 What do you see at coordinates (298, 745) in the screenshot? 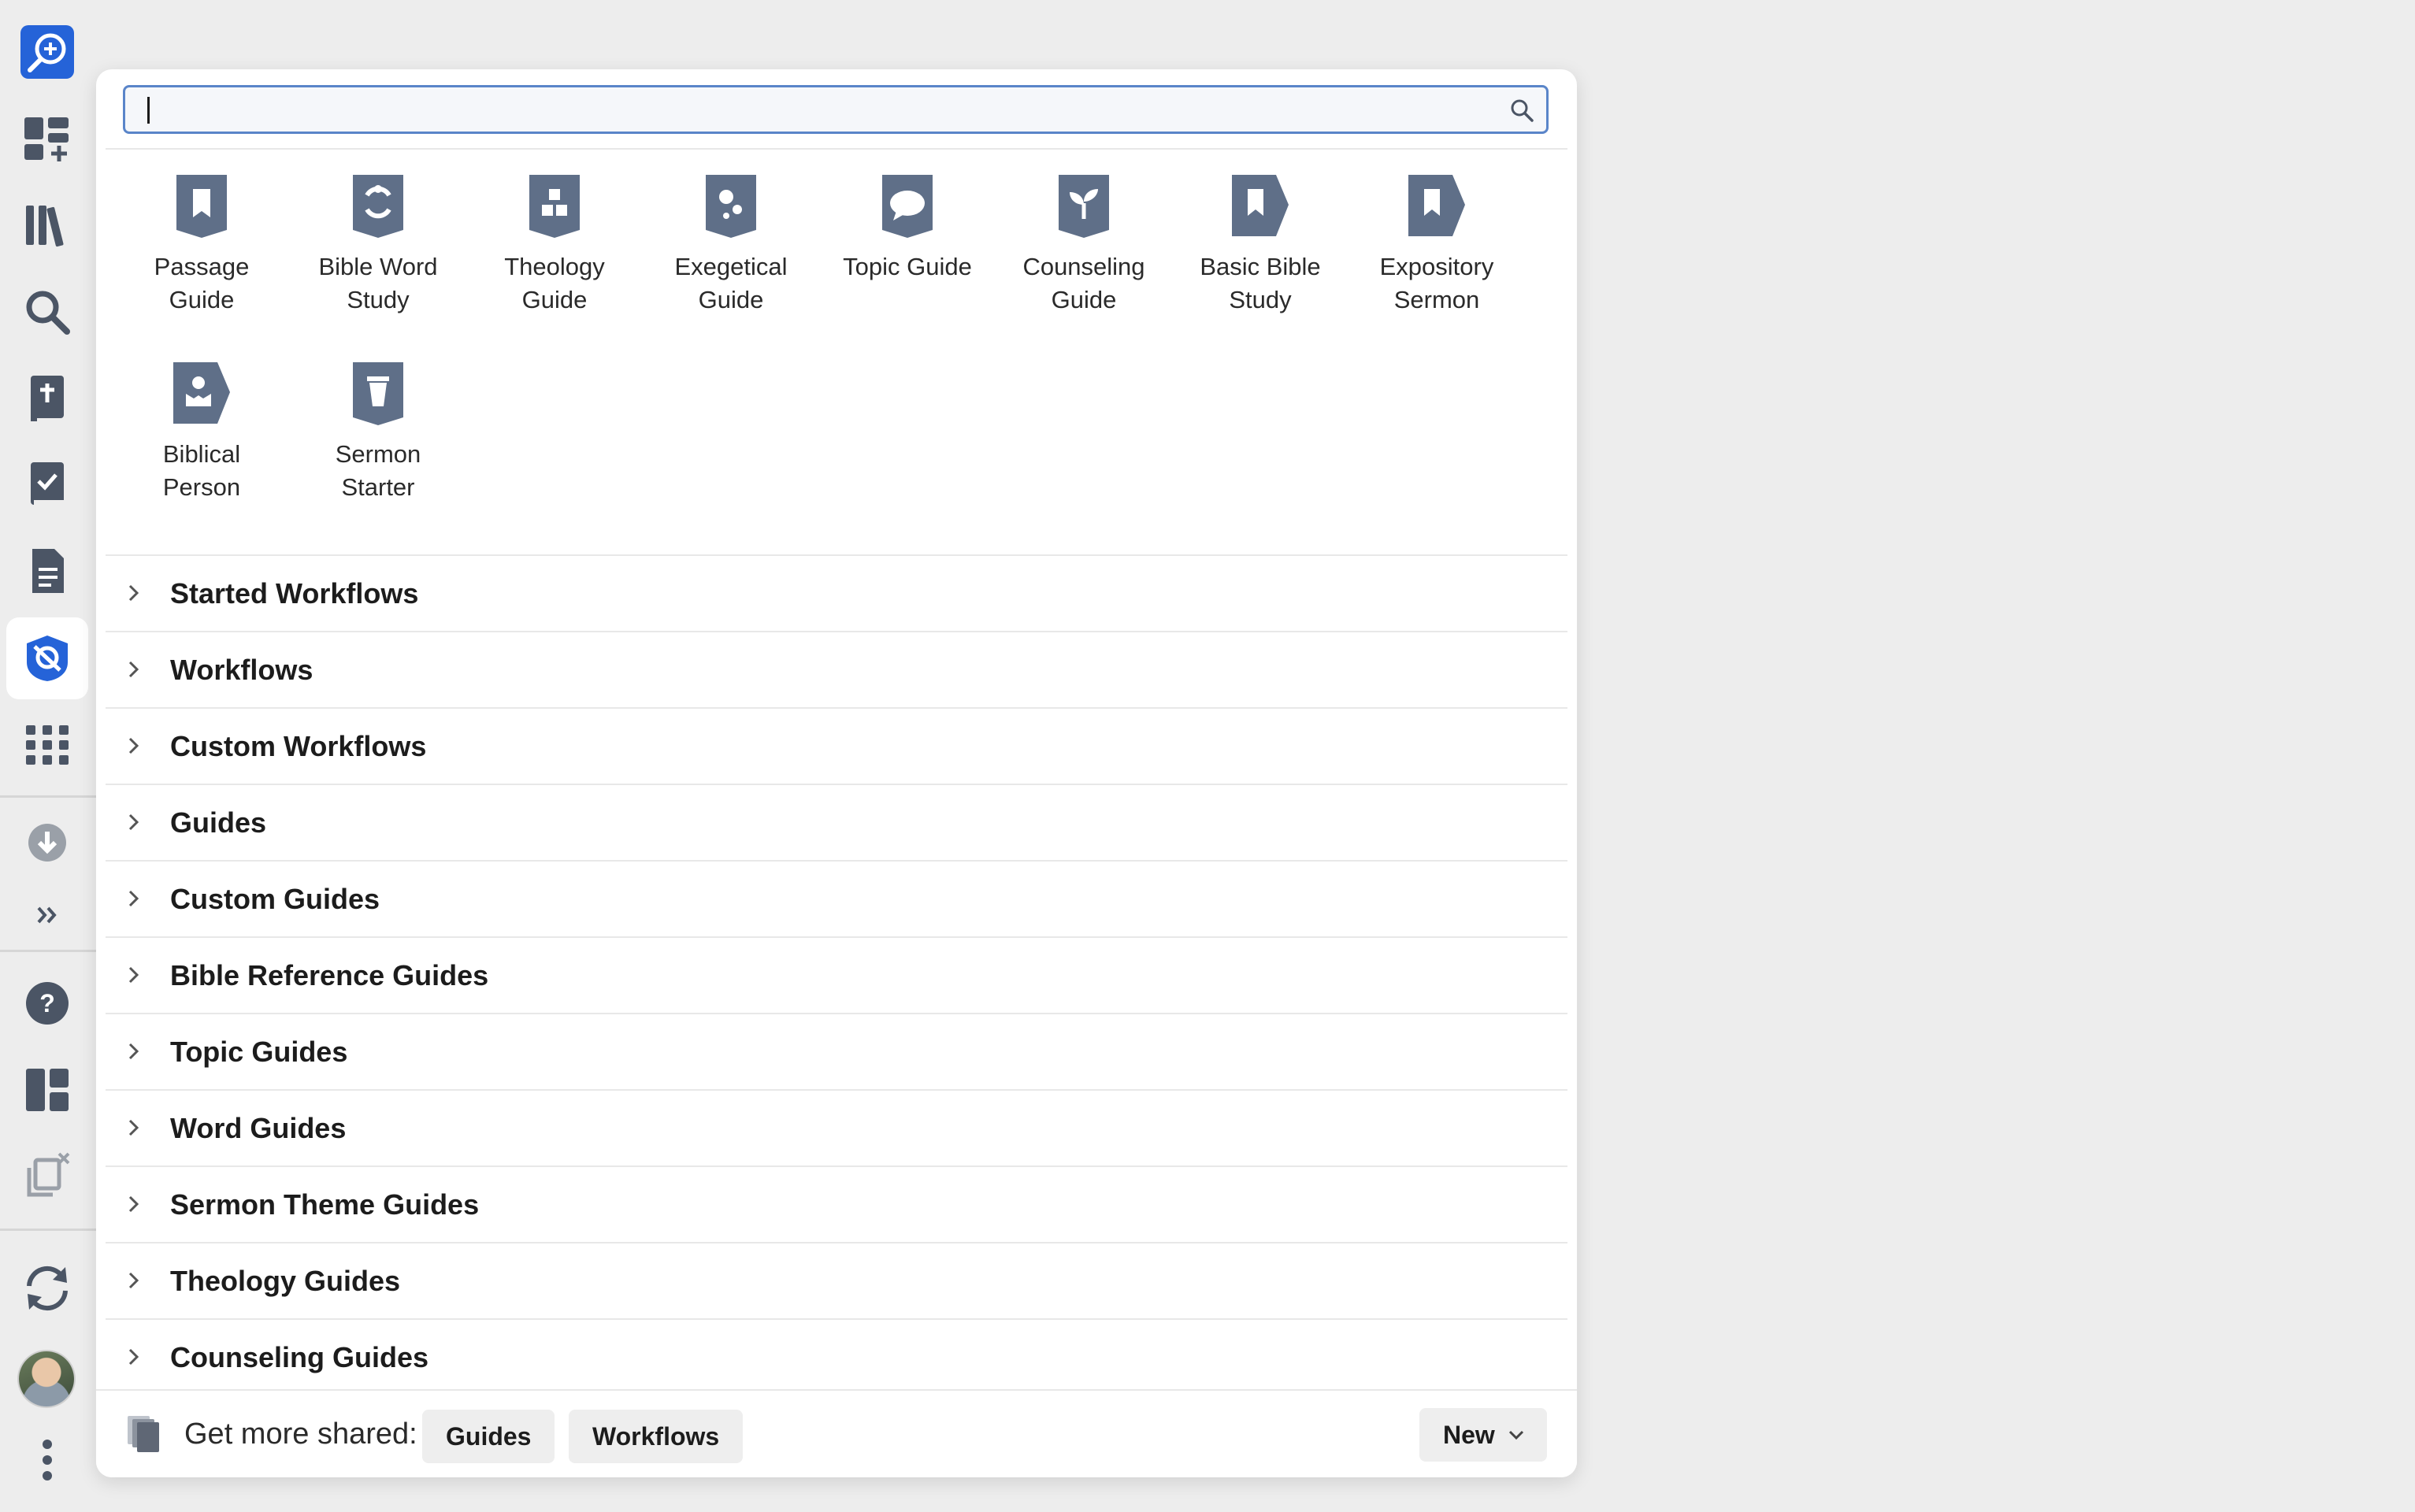
I see `section-label: Custom Workflows` at bounding box center [298, 745].